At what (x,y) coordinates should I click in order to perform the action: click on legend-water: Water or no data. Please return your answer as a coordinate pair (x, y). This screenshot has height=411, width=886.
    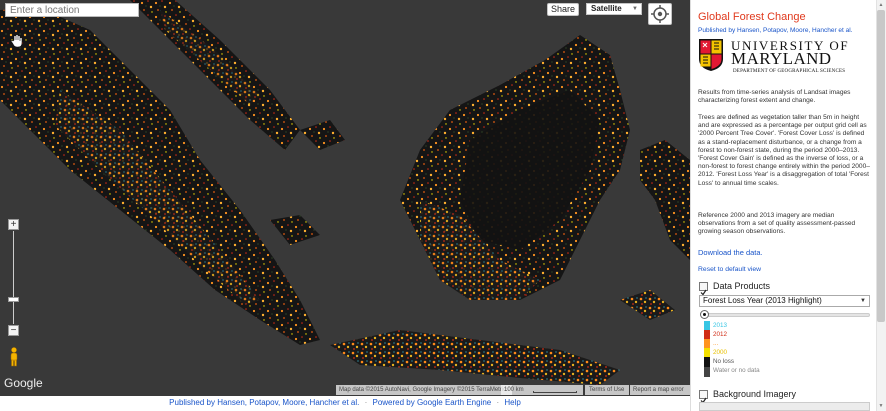
    Looking at the image, I should click on (736, 370).